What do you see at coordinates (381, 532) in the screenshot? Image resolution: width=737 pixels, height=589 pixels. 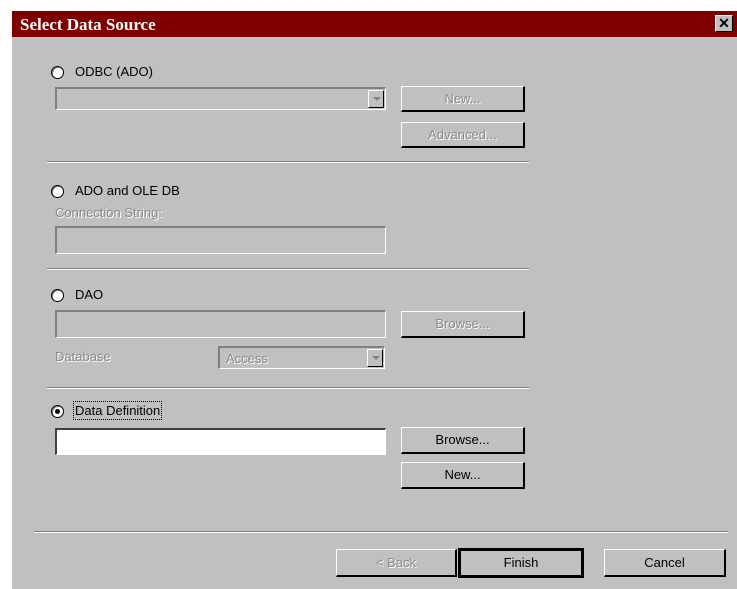 I see `footer-separator` at bounding box center [381, 532].